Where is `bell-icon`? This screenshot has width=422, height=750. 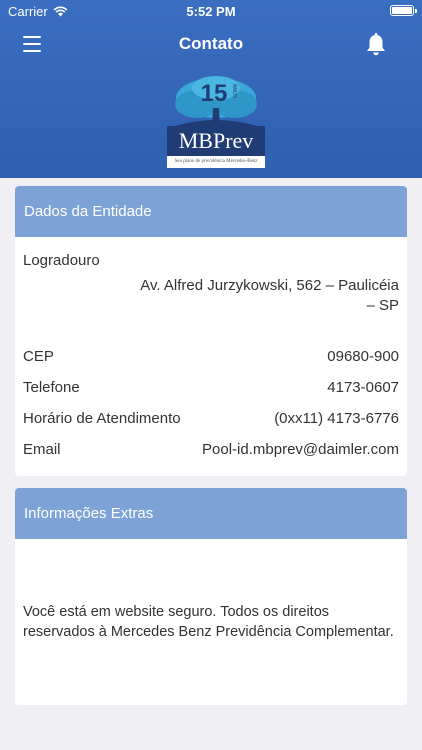
bell-icon is located at coordinates (376, 44).